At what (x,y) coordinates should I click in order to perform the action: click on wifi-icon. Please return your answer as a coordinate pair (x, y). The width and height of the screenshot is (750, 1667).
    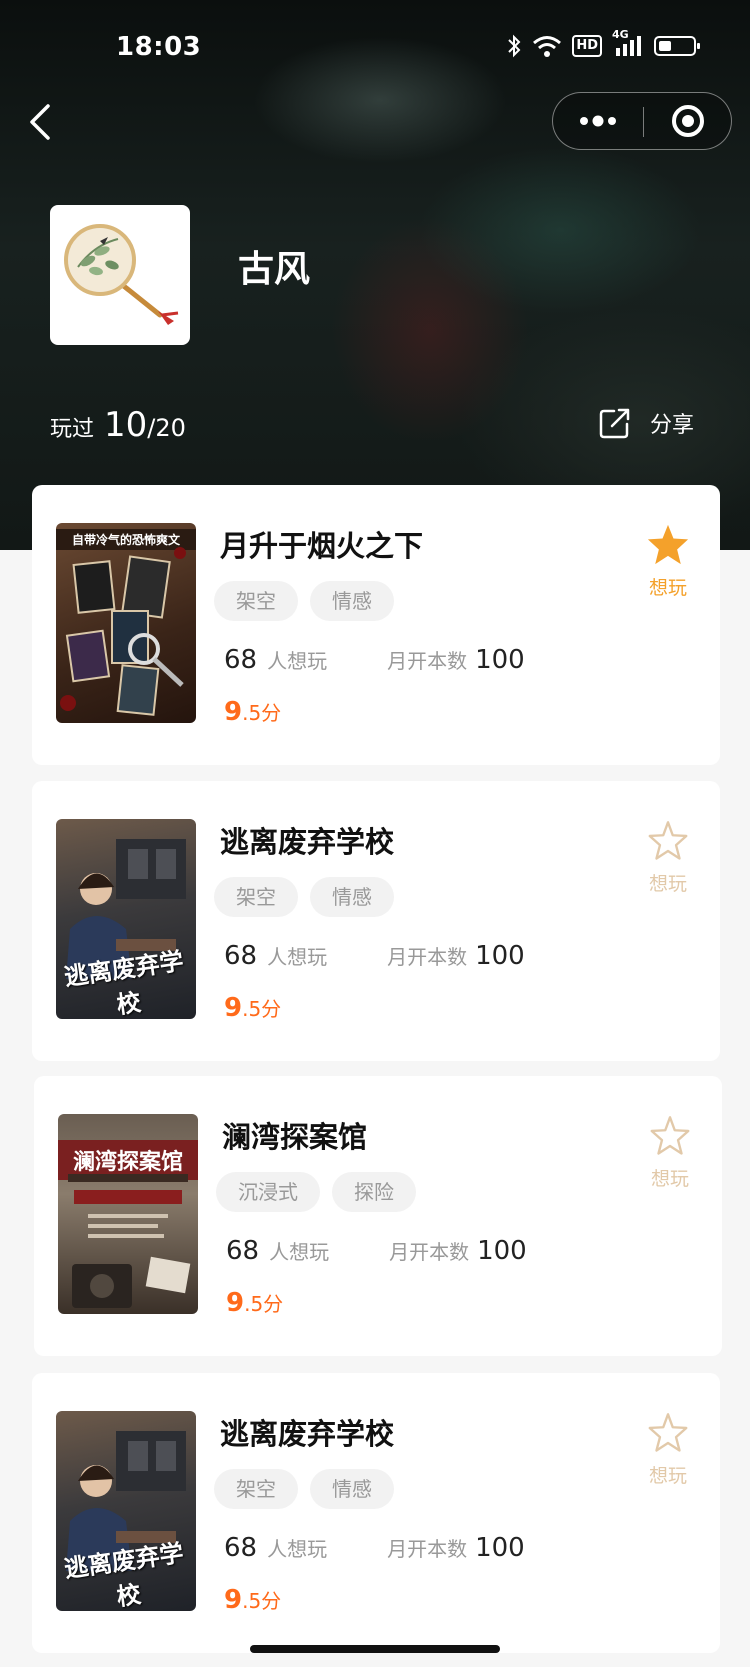
    Looking at the image, I should click on (547, 46).